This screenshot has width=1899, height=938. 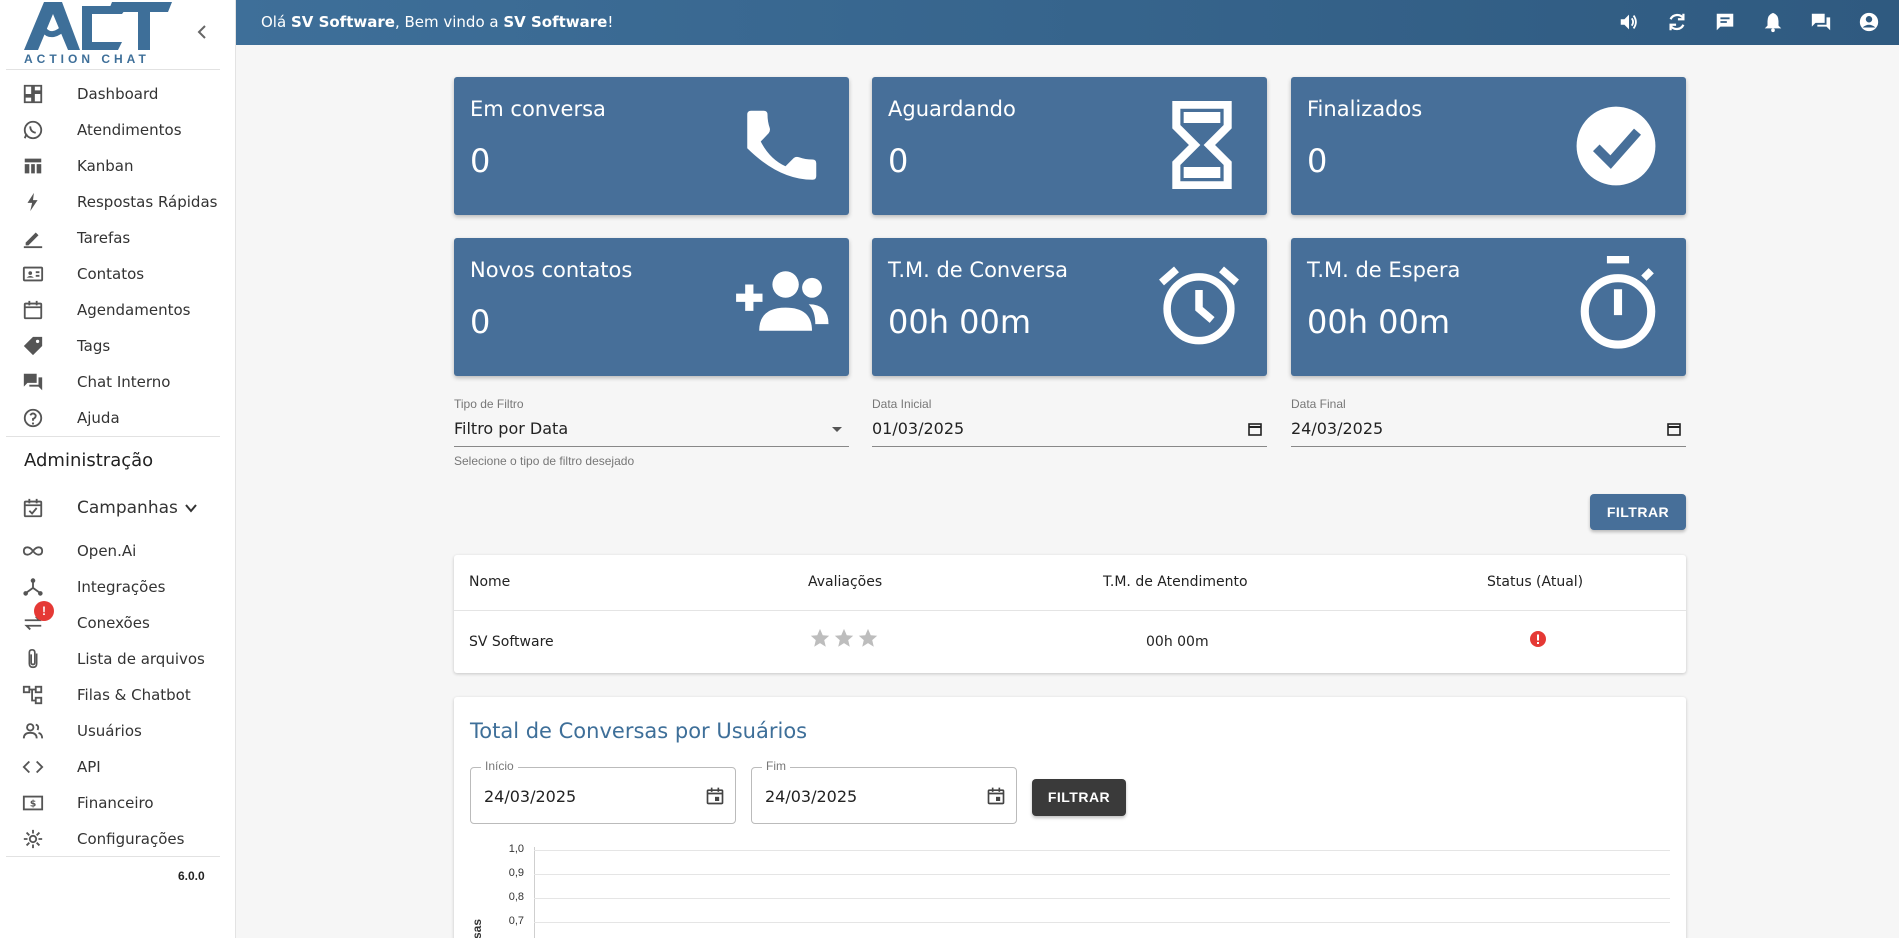 What do you see at coordinates (110, 767) in the screenshot?
I see `sidebar-item-api: API` at bounding box center [110, 767].